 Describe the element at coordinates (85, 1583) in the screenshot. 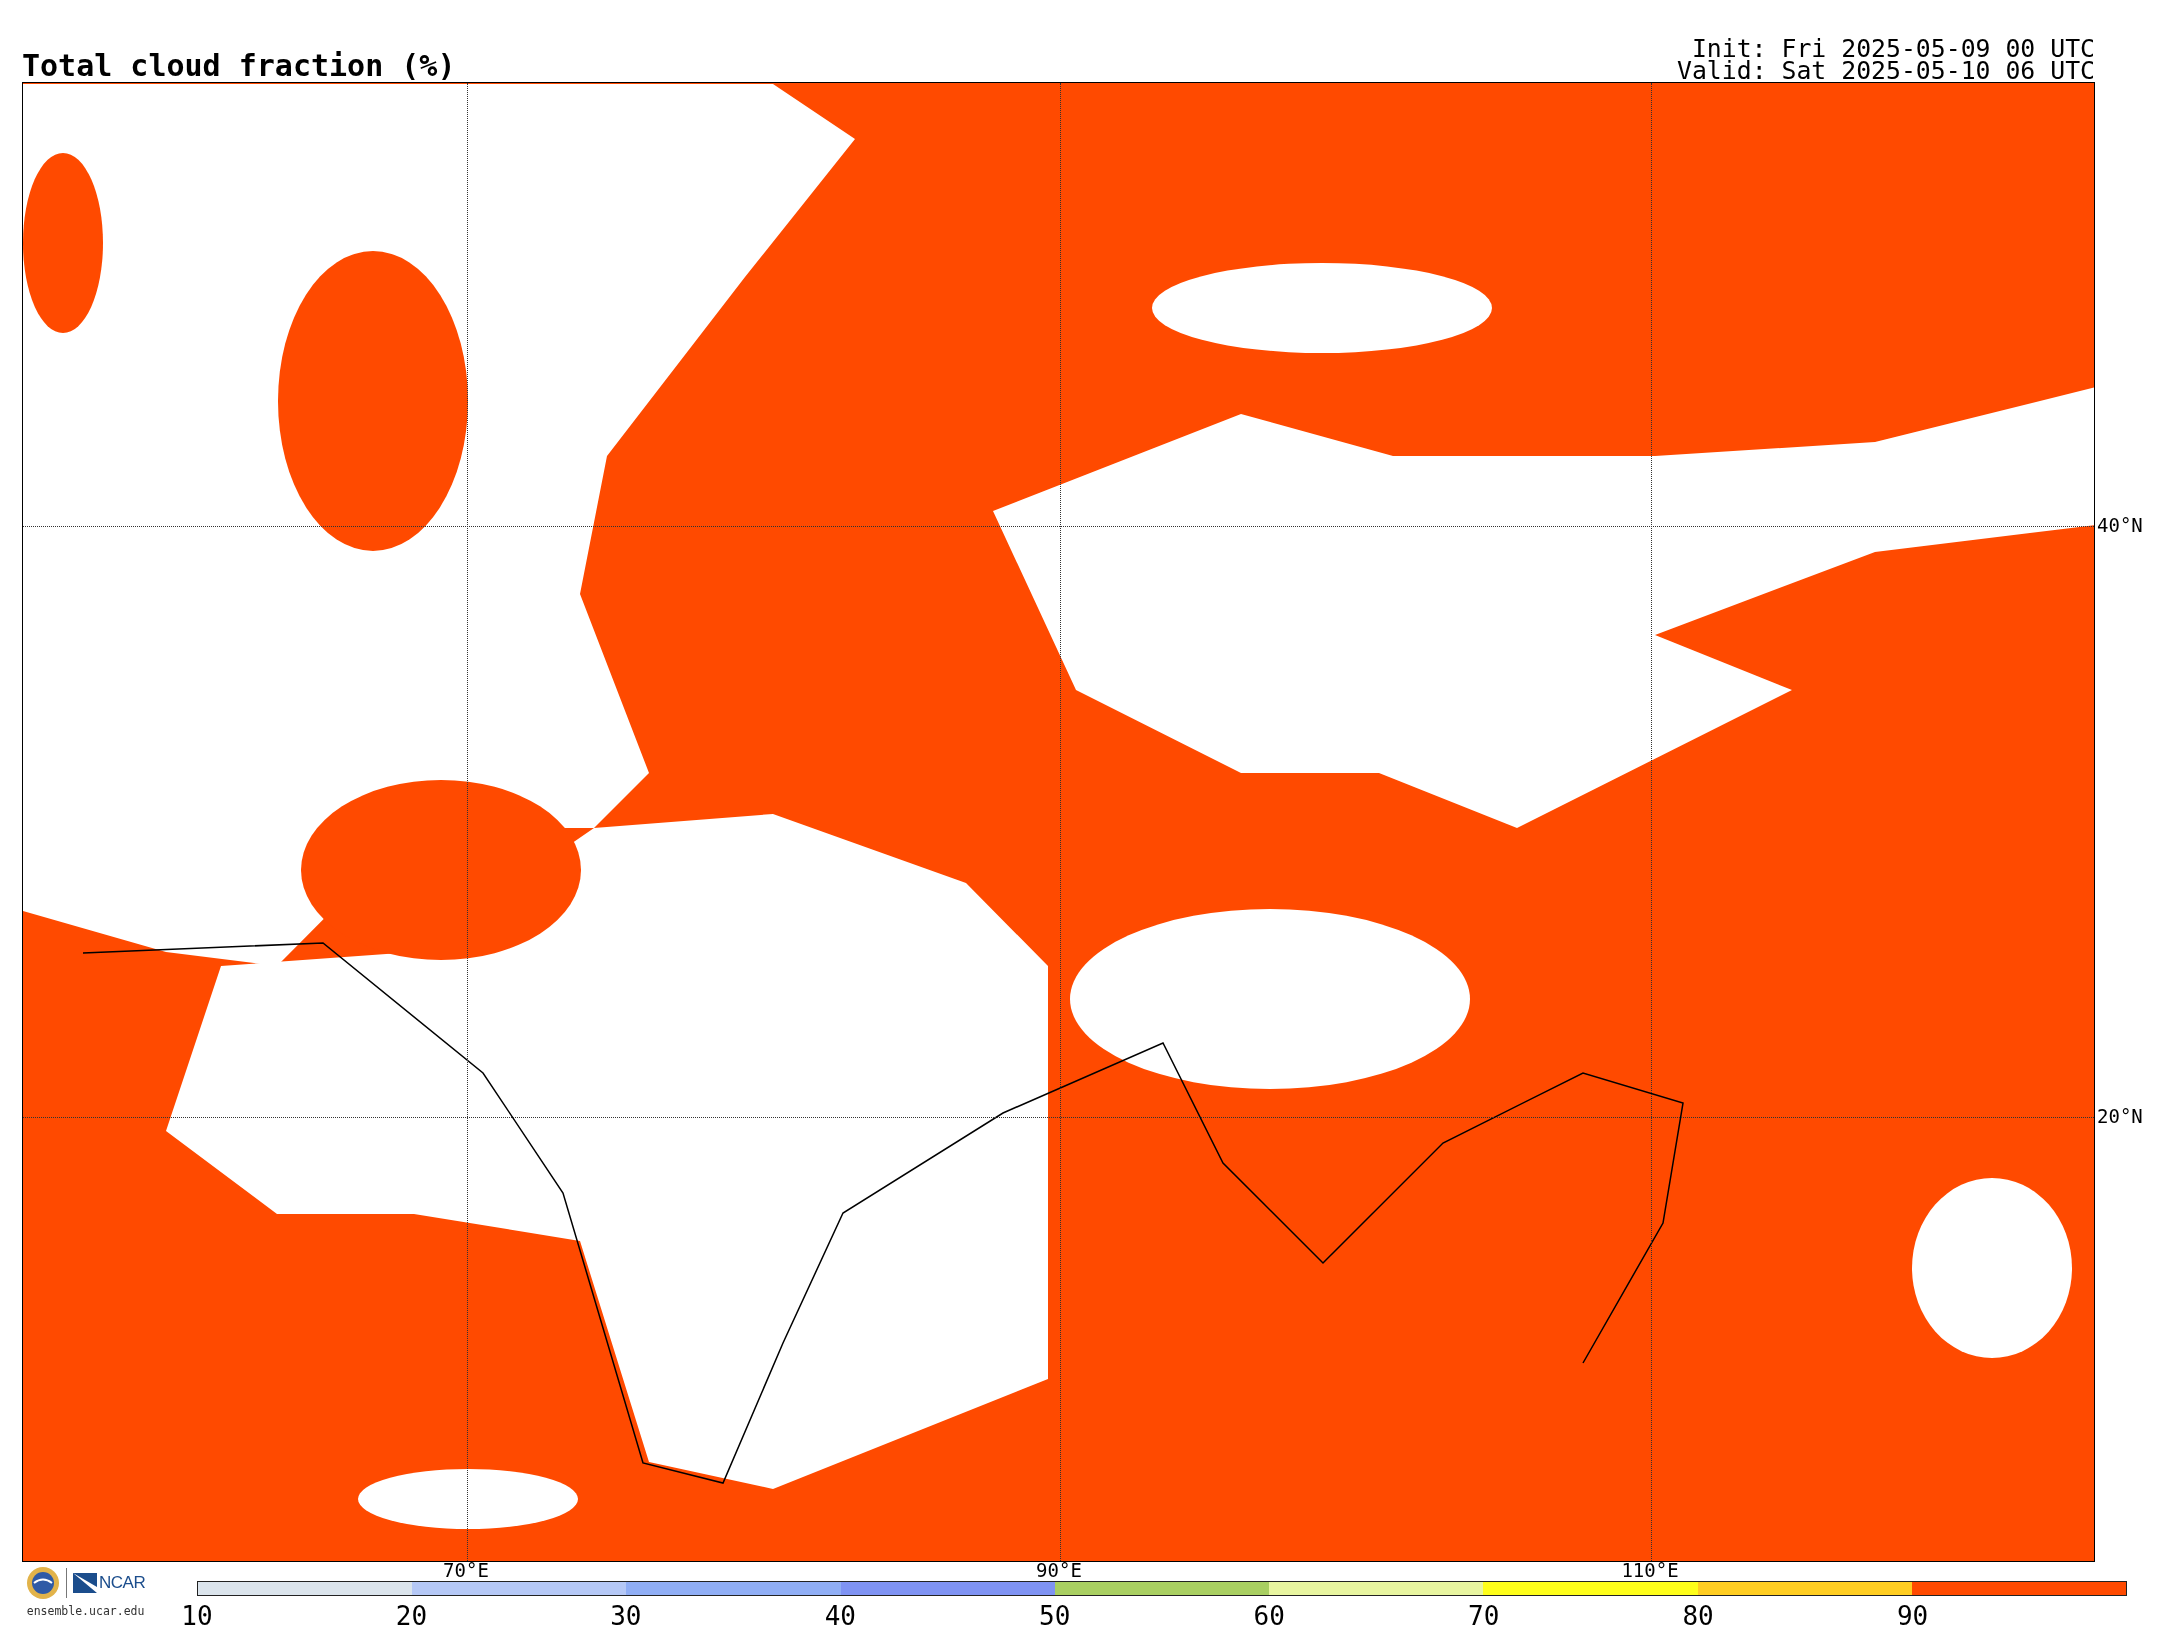

I see `triangle-logo-icon` at that location.